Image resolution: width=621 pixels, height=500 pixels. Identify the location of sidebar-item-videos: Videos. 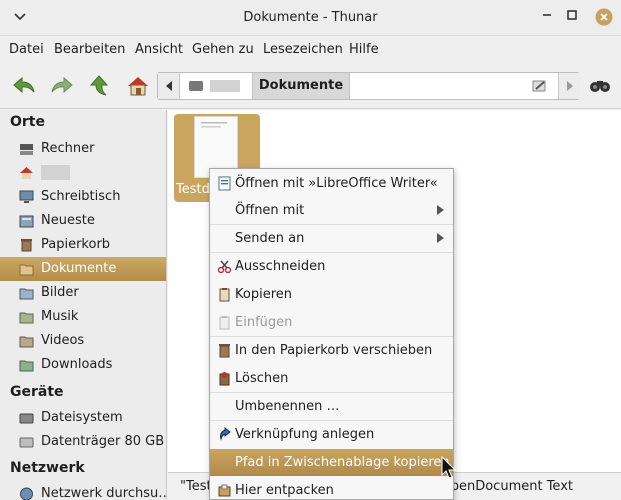
(83, 341).